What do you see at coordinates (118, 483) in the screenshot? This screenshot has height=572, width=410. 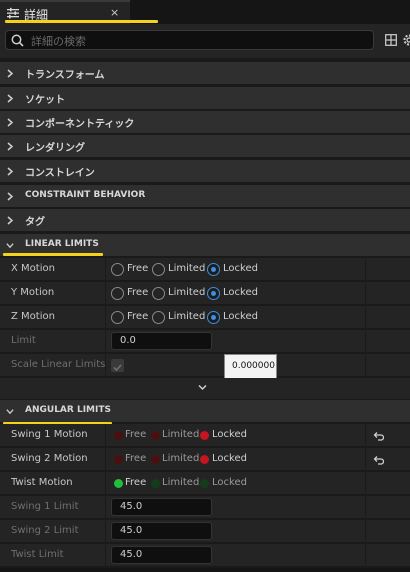 I see `twist-free-radio` at bounding box center [118, 483].